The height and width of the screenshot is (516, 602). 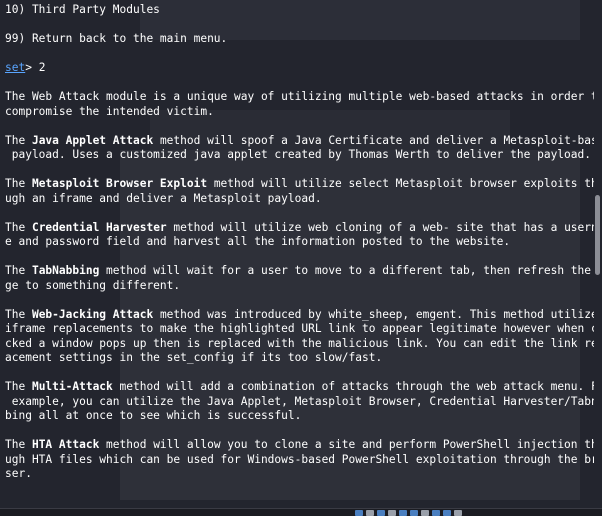 What do you see at coordinates (99, 227) in the screenshot?
I see `credential-harvester-title: Credential Harvester` at bounding box center [99, 227].